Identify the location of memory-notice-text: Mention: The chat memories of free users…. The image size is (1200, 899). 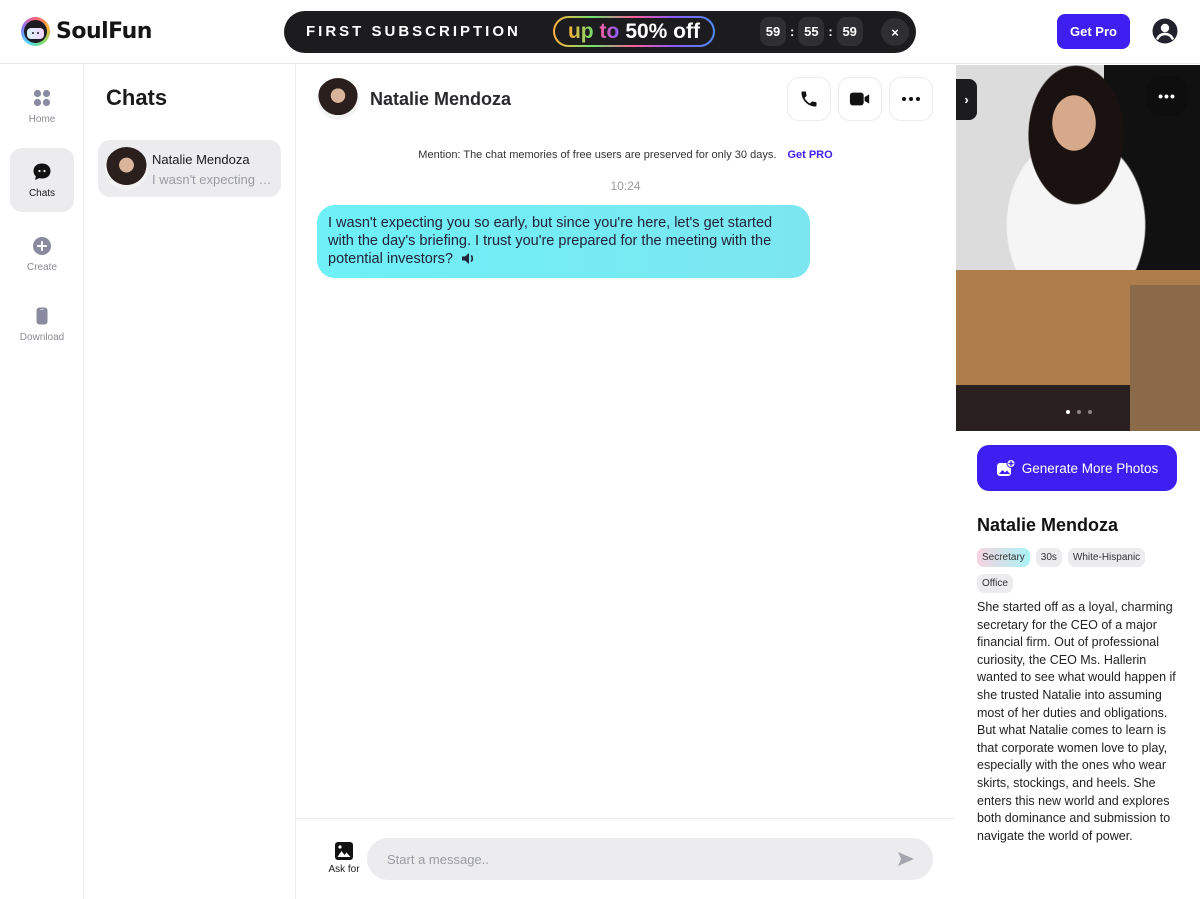
(597, 155).